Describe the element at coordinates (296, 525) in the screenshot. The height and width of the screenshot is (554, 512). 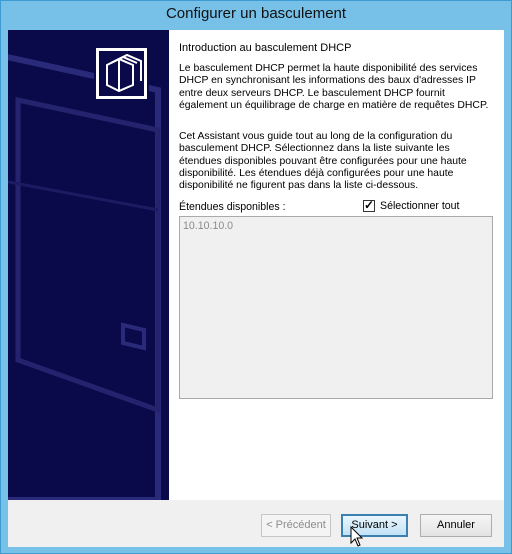
I see `previous-button: < Précédent` at that location.